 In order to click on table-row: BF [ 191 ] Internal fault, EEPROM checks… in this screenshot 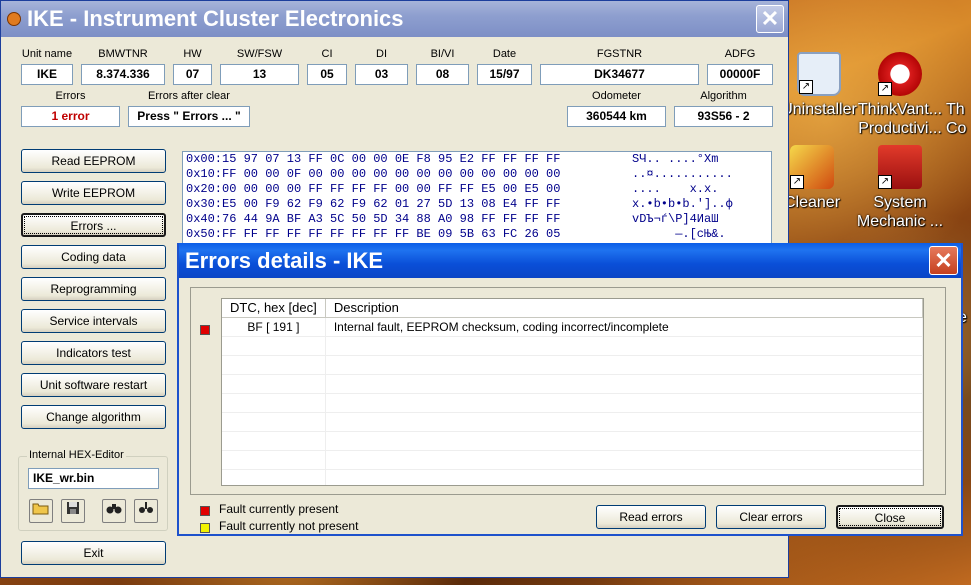, I will do `click(572, 327)`.